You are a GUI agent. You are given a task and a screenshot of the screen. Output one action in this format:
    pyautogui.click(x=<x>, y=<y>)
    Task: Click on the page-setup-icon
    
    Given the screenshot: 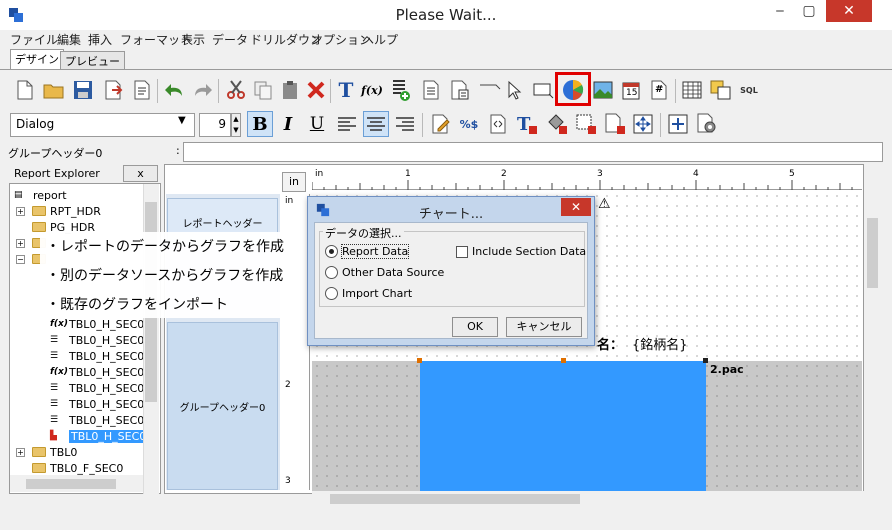 What is the action you would take?
    pyautogui.click(x=142, y=90)
    